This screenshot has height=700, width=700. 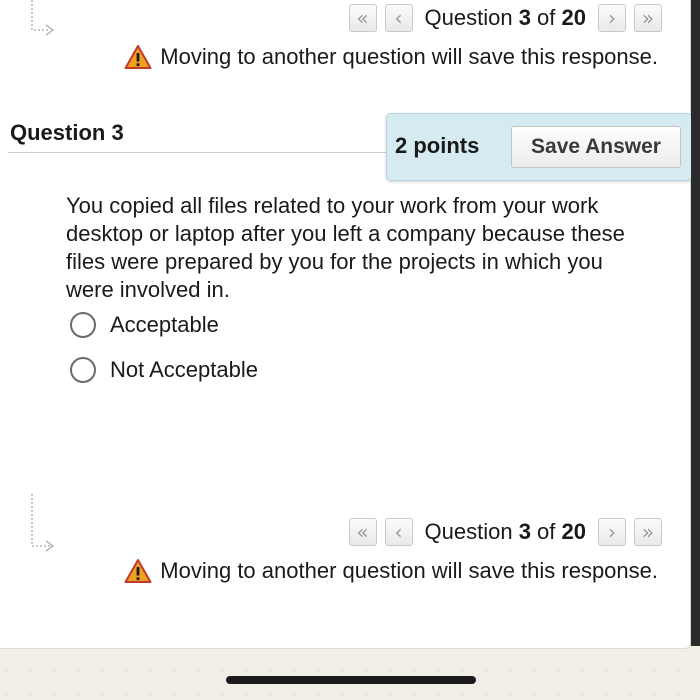 What do you see at coordinates (164, 325) in the screenshot?
I see `option-label: Acceptable` at bounding box center [164, 325].